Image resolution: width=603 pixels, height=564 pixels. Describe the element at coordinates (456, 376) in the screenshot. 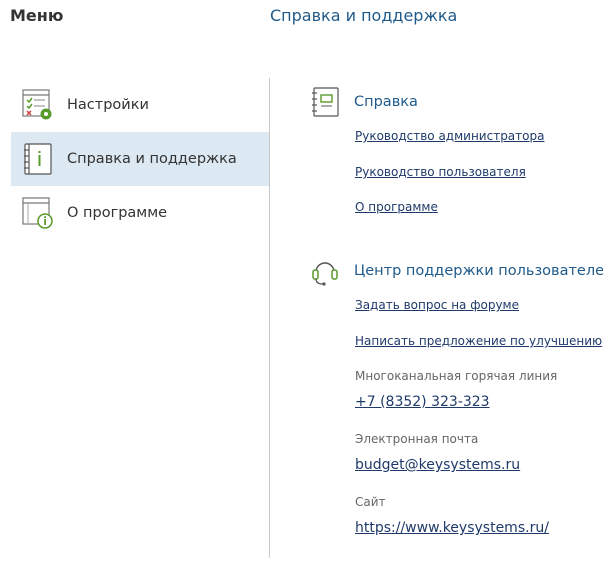

I see `hotline-label: Многоканальная горячая линия` at that location.